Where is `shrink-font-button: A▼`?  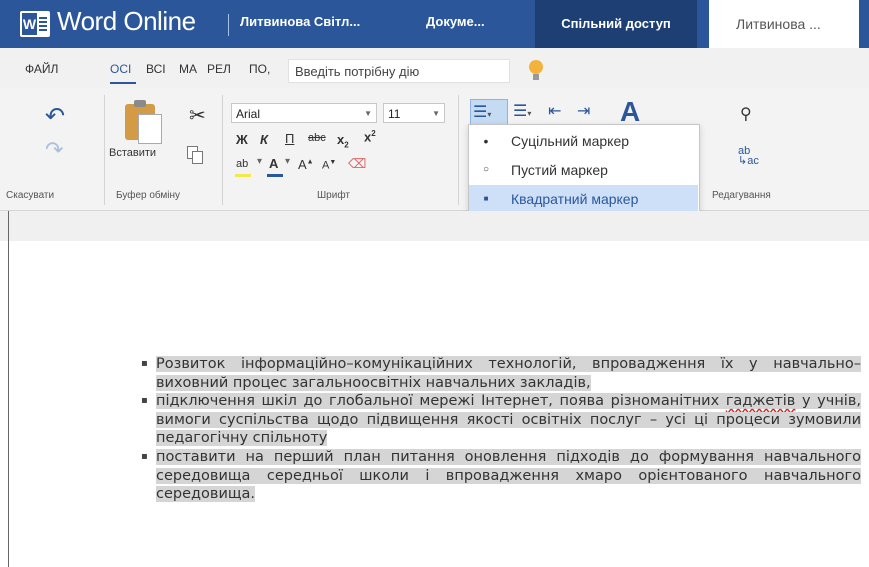
shrink-font-button: A▼ is located at coordinates (329, 165).